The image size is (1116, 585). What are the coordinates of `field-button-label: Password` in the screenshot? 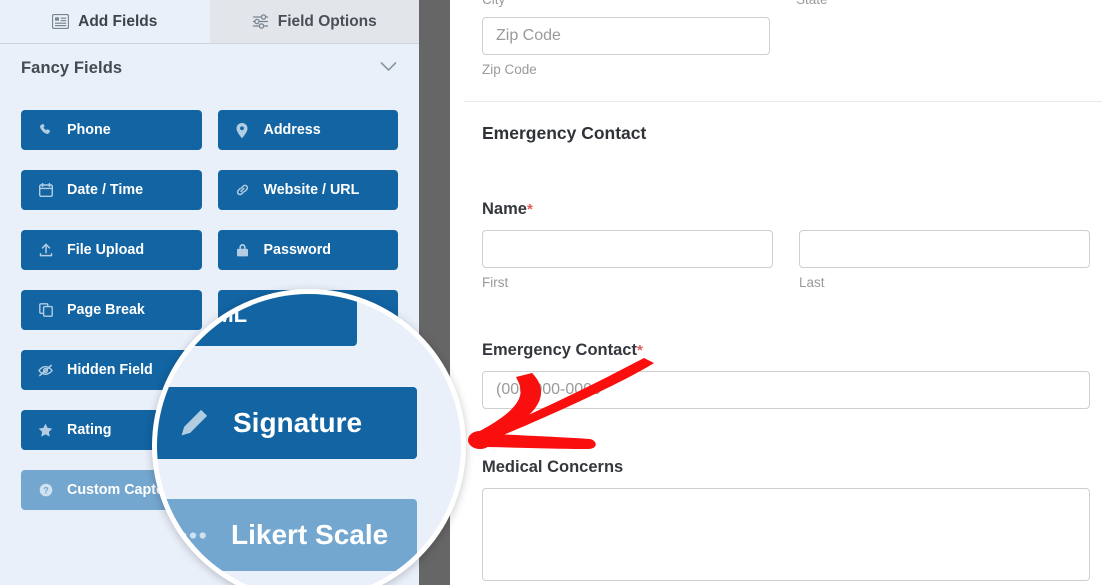 It's located at (297, 250).